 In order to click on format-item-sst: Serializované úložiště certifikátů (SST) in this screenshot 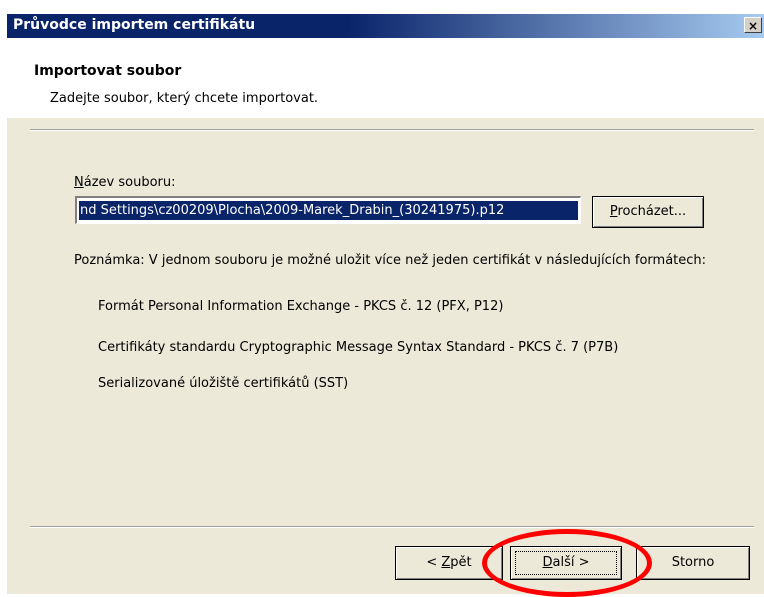, I will do `click(223, 383)`.